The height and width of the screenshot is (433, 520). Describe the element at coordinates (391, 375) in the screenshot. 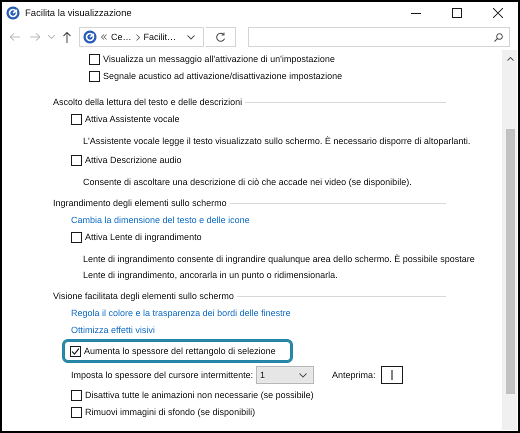

I see `cursor-preview` at that location.